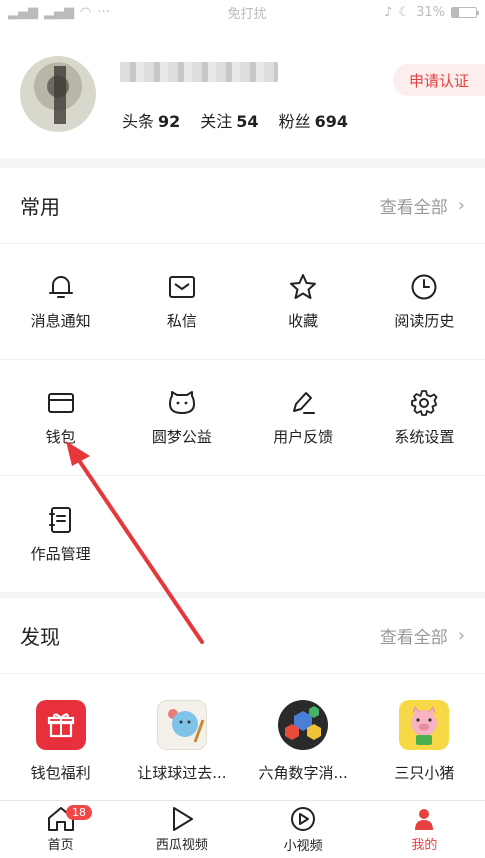 The image size is (485, 858). I want to click on app-wallet-welfare: 钱包福利, so click(60, 739).